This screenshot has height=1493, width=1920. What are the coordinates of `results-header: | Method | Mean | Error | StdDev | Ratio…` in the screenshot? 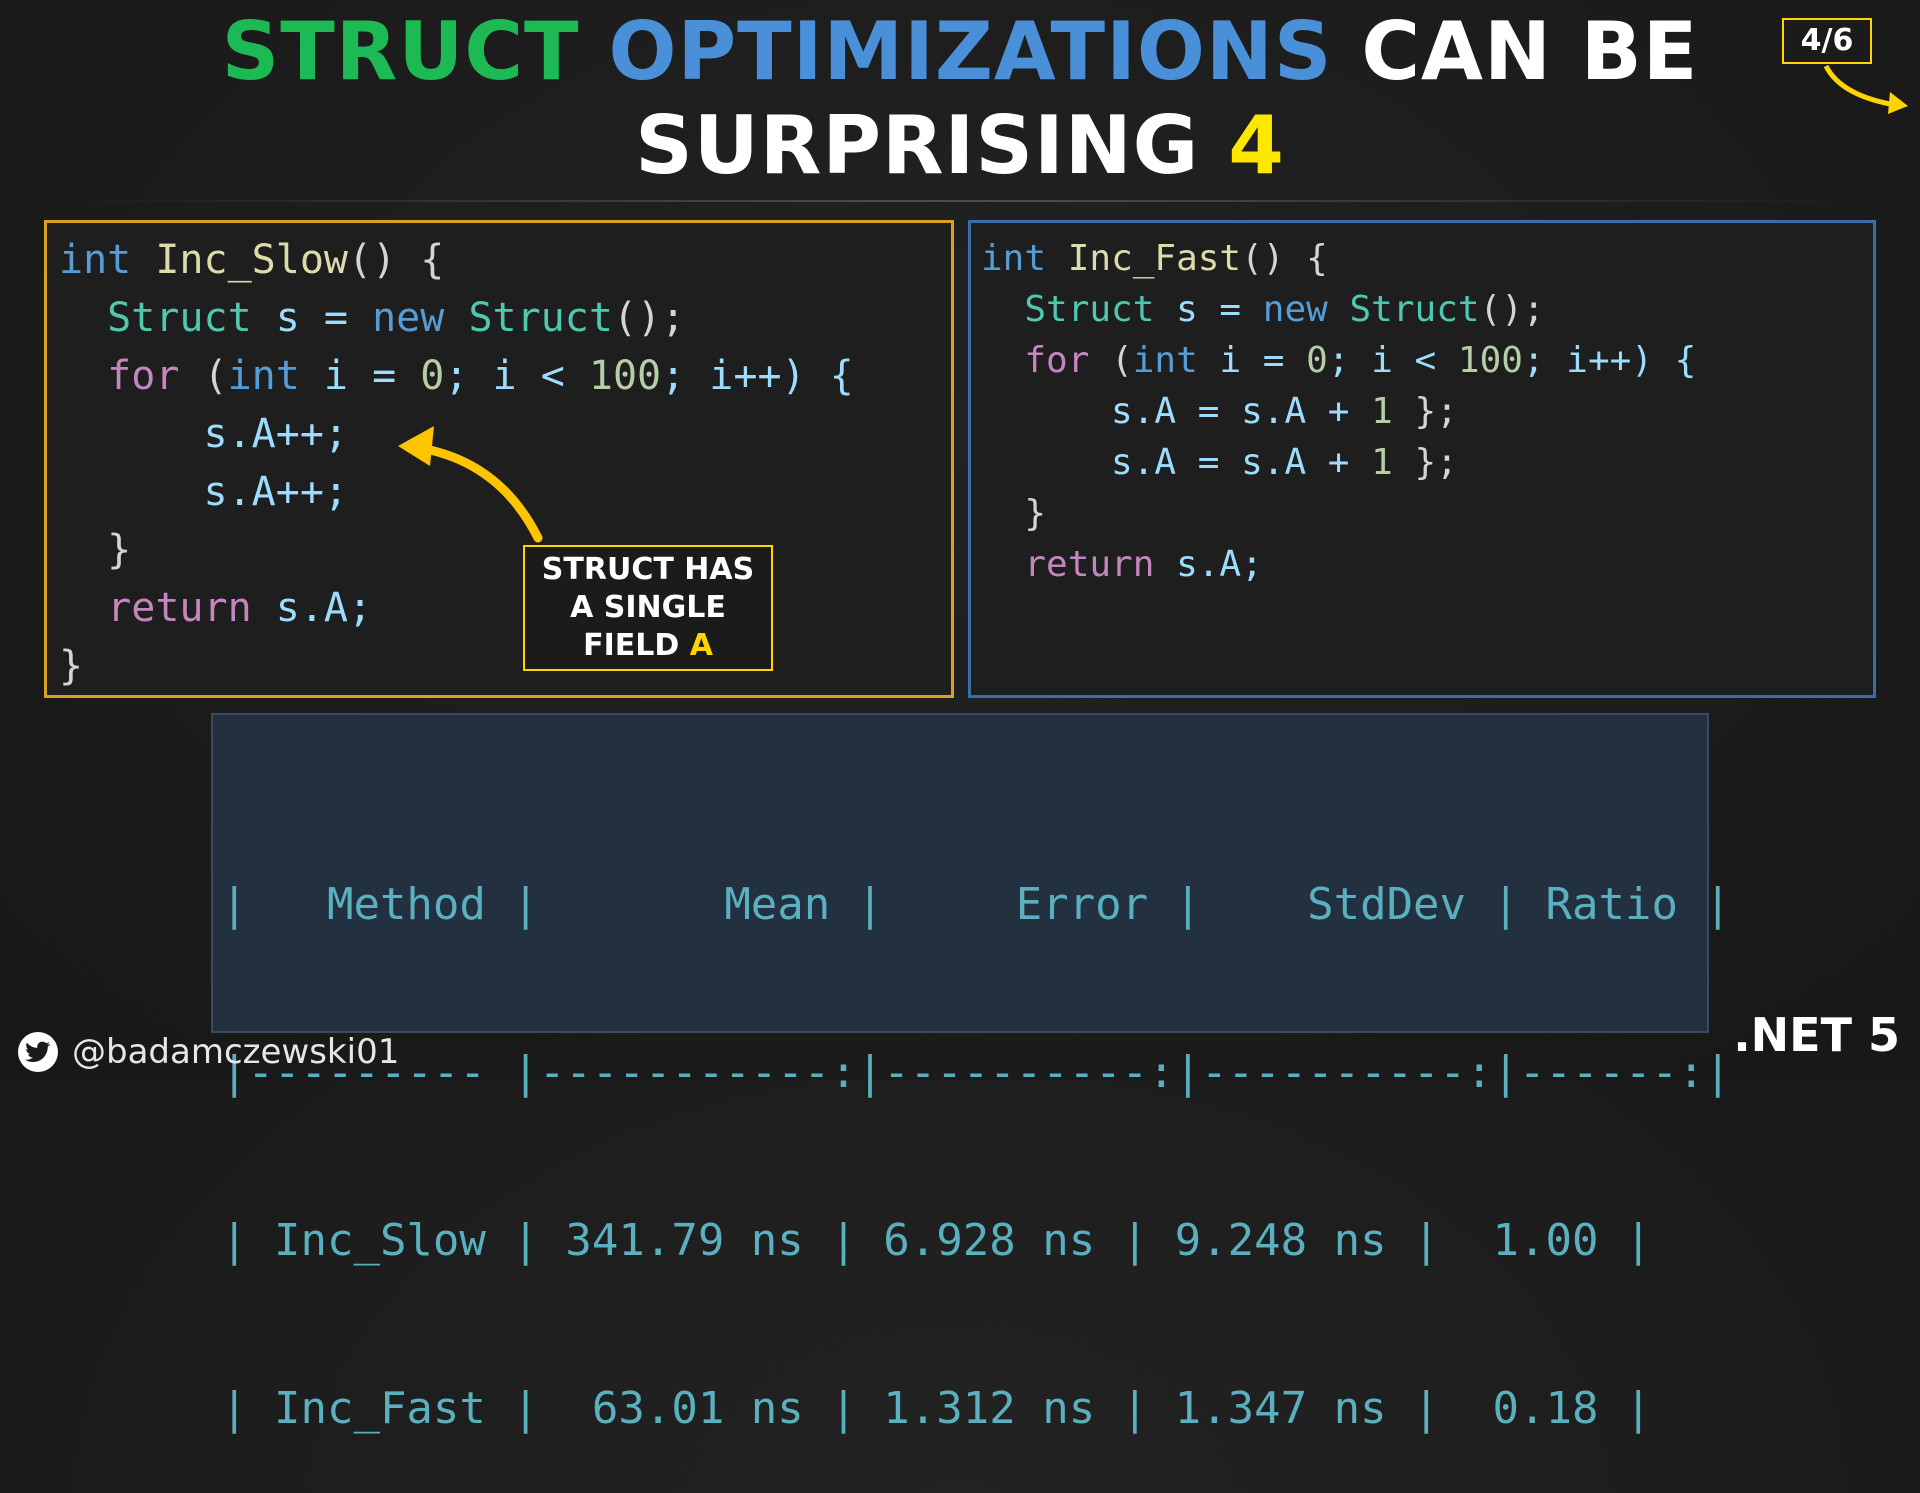 It's located at (976, 904).